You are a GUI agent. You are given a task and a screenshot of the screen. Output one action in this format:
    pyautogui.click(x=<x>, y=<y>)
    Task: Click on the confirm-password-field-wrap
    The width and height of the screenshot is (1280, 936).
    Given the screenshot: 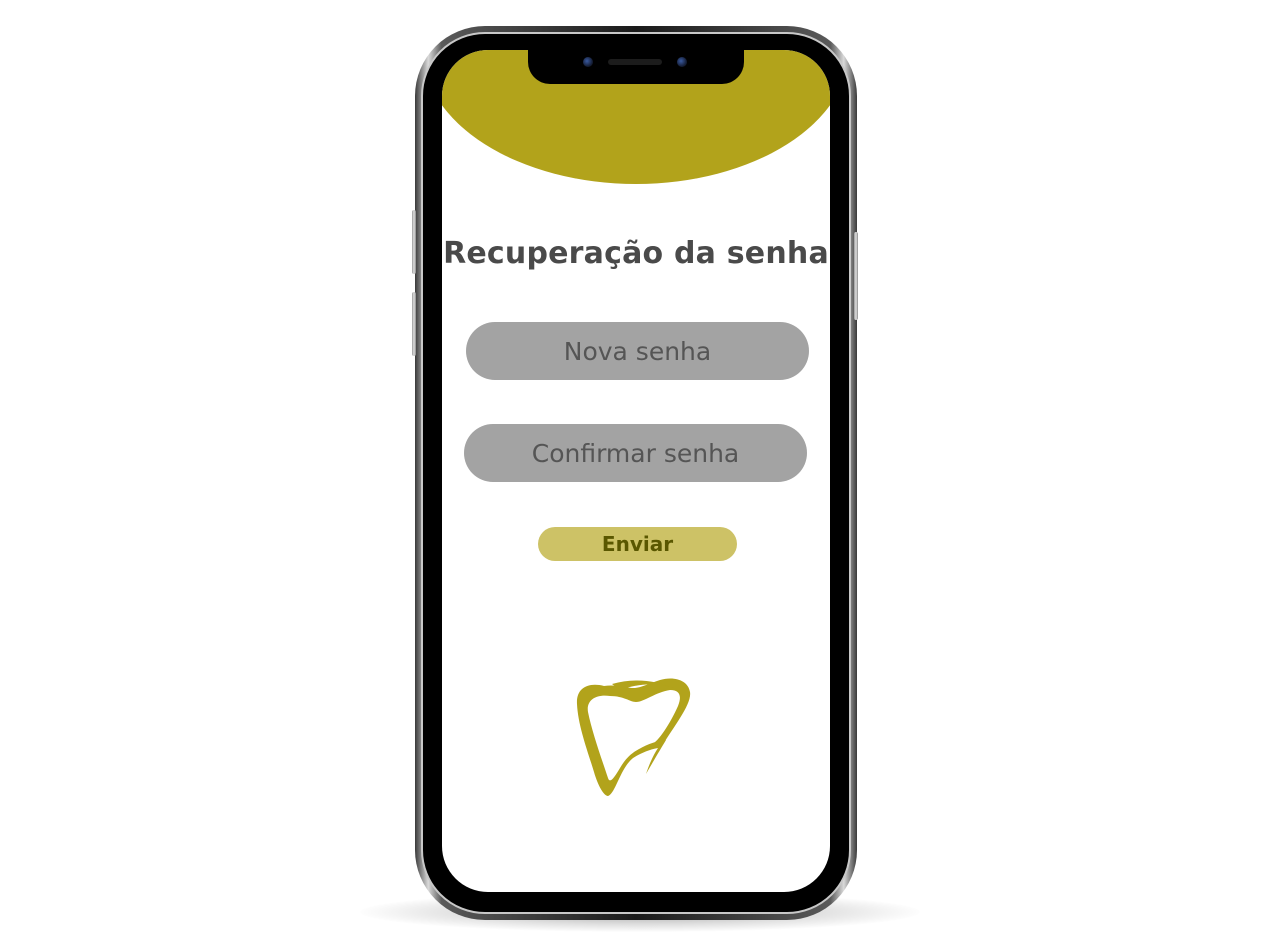 What is the action you would take?
    pyautogui.click(x=635, y=453)
    